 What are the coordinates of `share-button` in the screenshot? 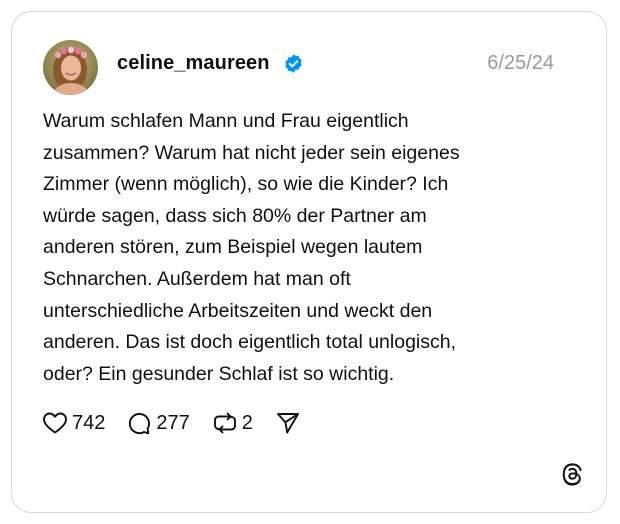 It's located at (288, 423).